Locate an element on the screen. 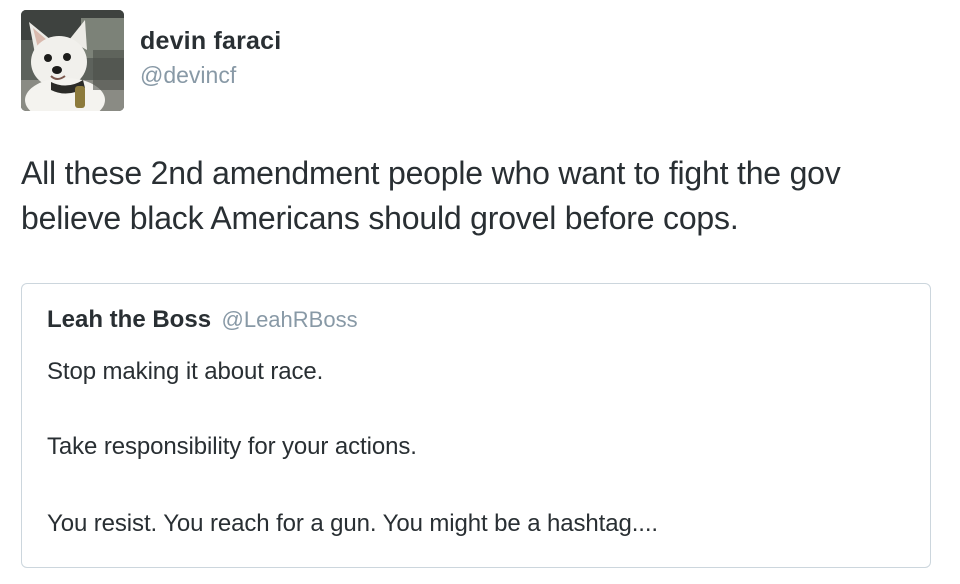 The height and width of the screenshot is (584, 960). quoted-tweet-line: Stop making it about race. is located at coordinates (185, 371).